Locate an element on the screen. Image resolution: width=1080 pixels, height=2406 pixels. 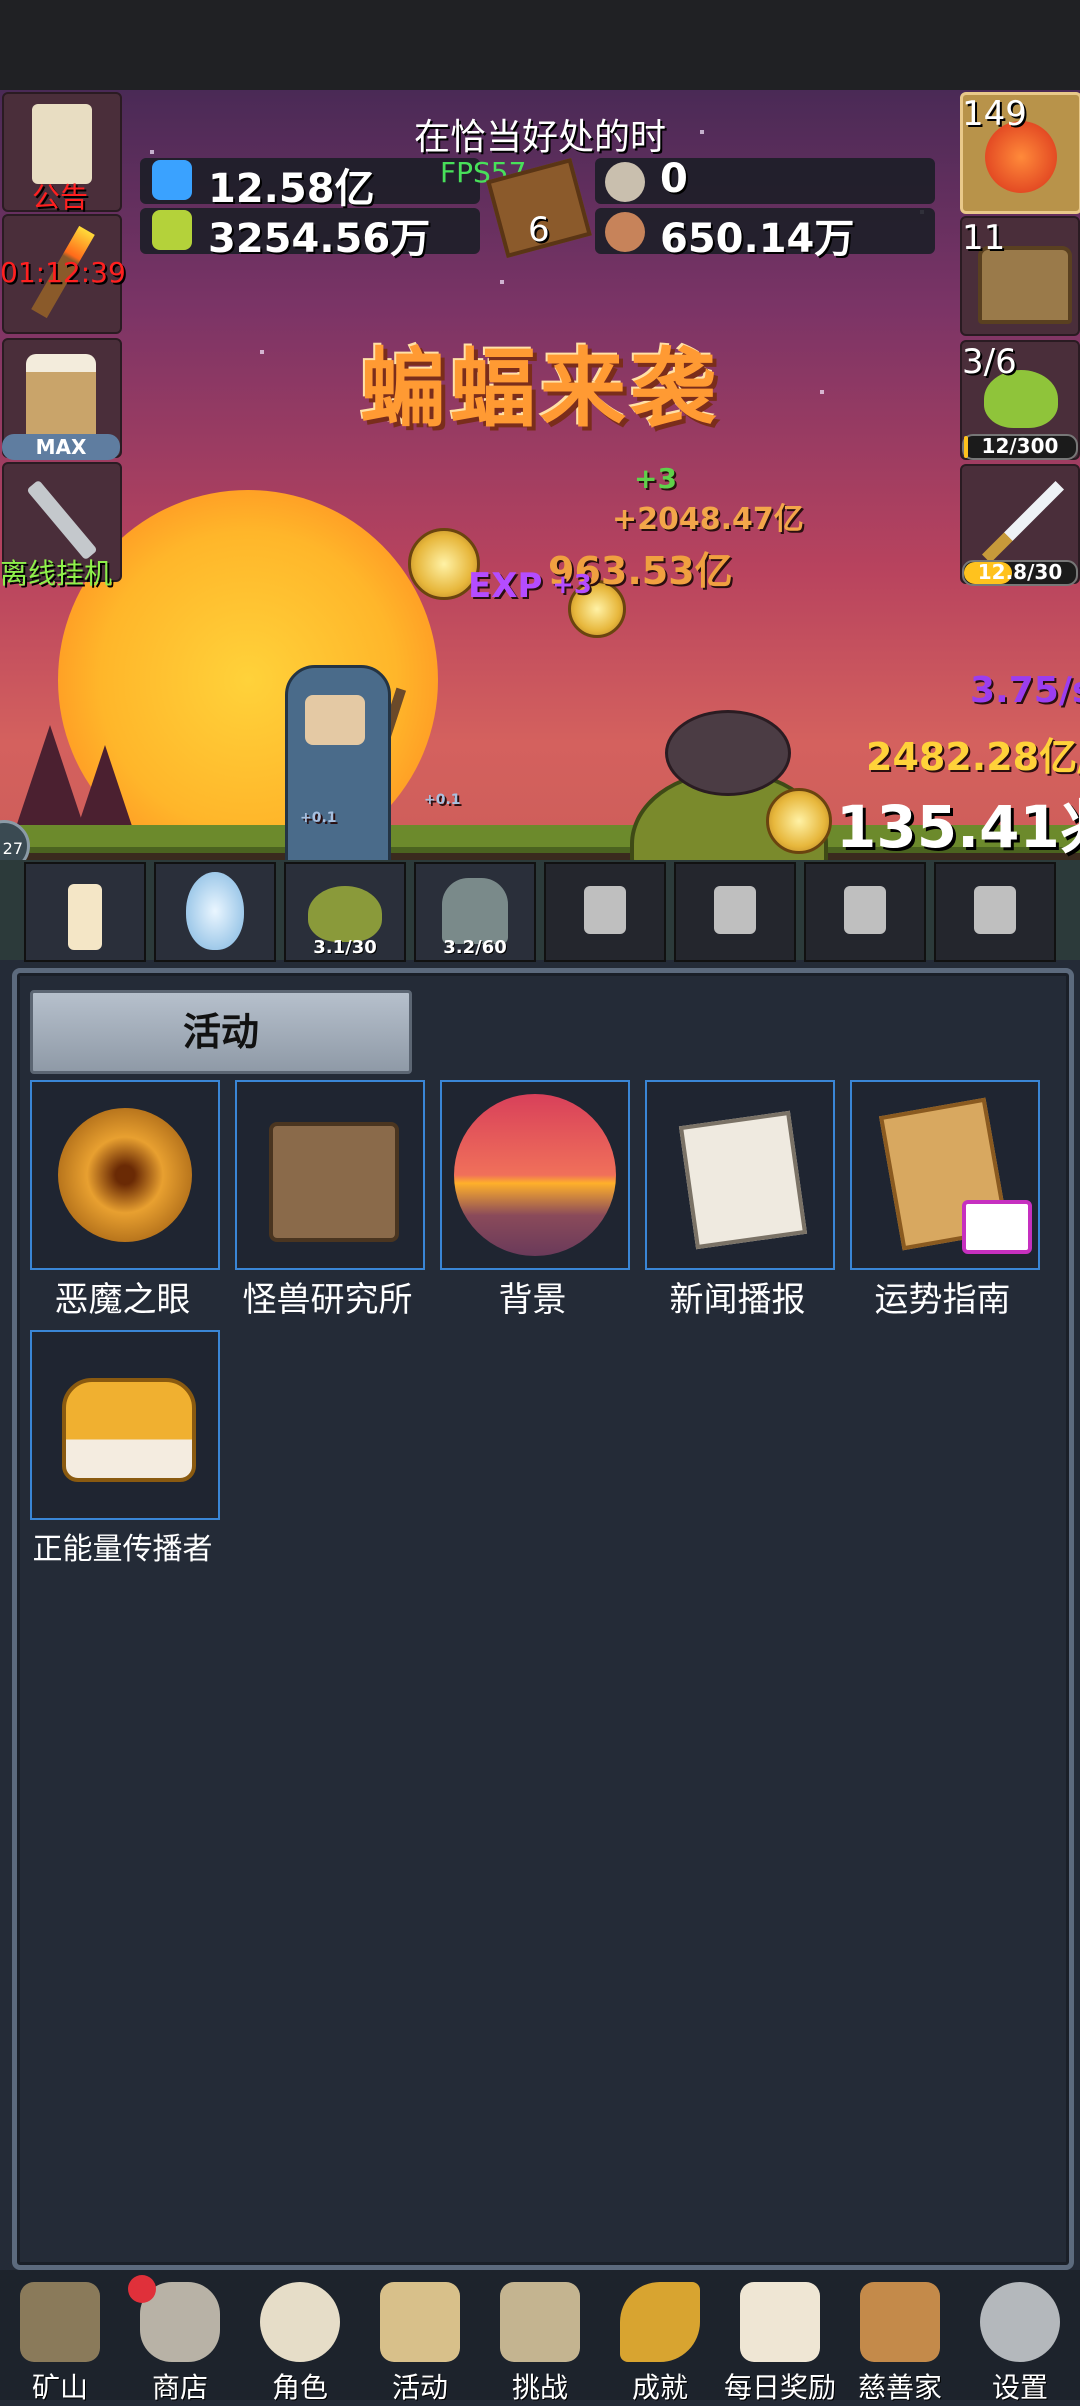
purple-rate: 3.75/s is located at coordinates (1025, 690).